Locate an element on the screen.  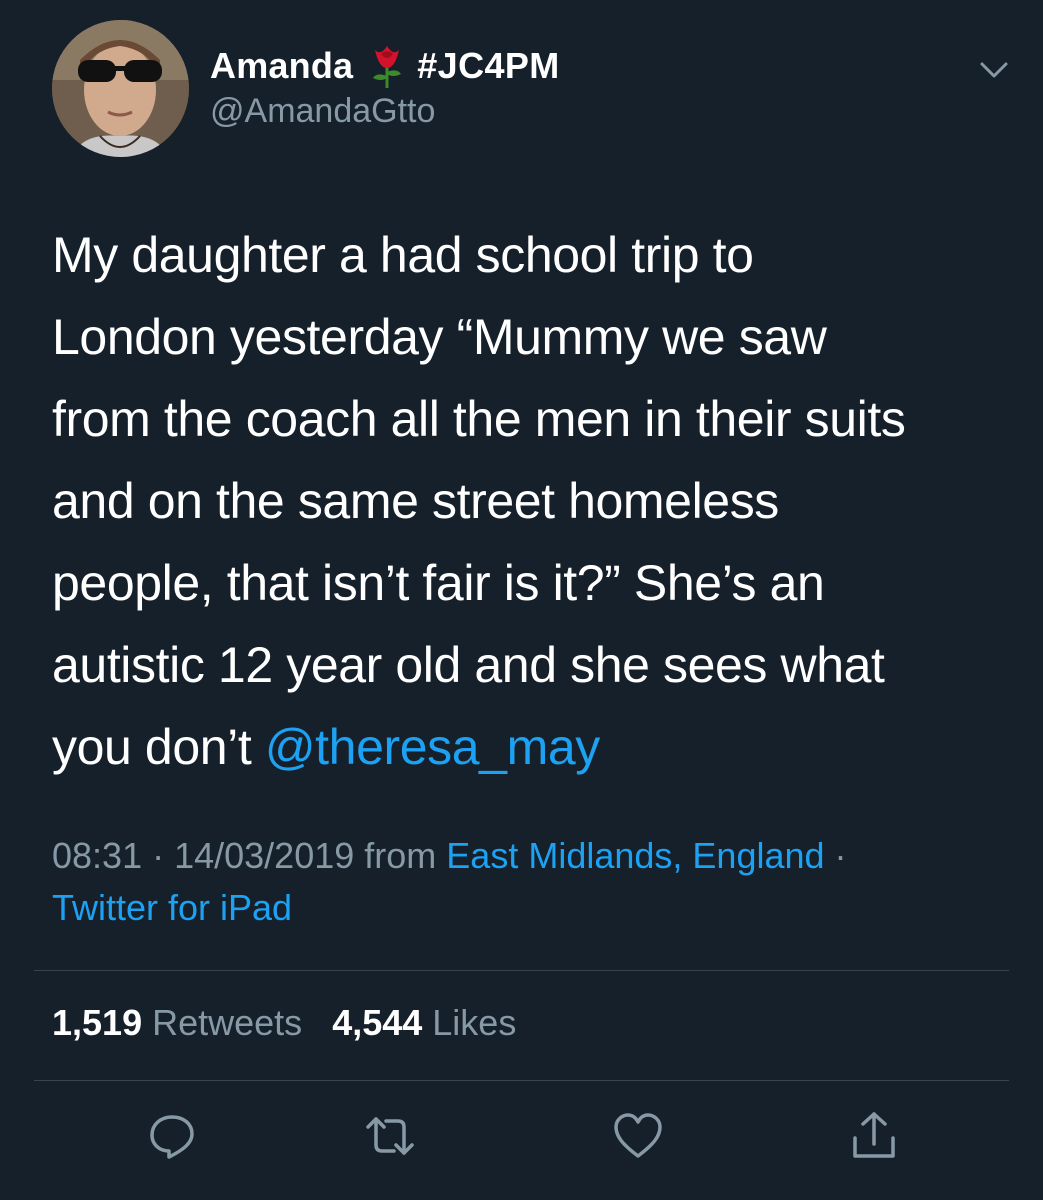
reply-icon is located at coordinates (172, 1136).